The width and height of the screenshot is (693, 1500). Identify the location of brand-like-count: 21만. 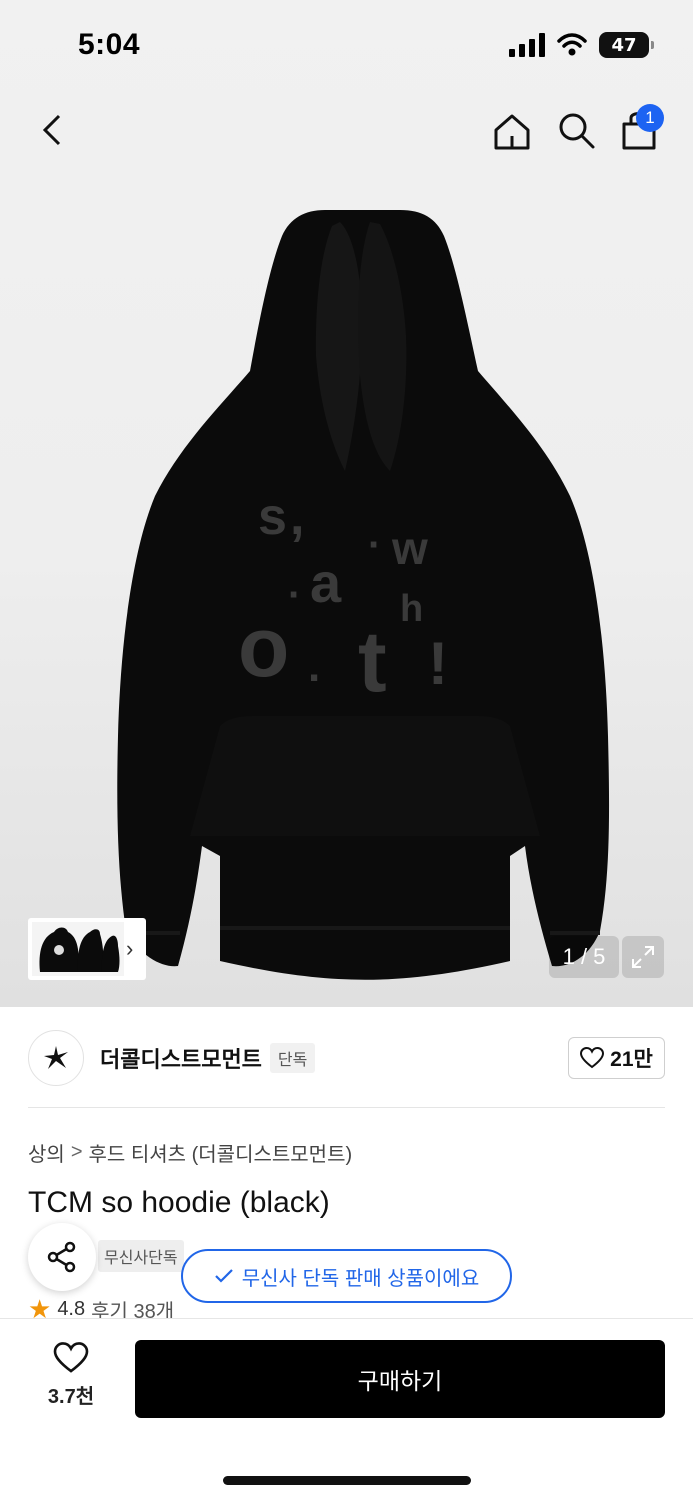
(631, 1059).